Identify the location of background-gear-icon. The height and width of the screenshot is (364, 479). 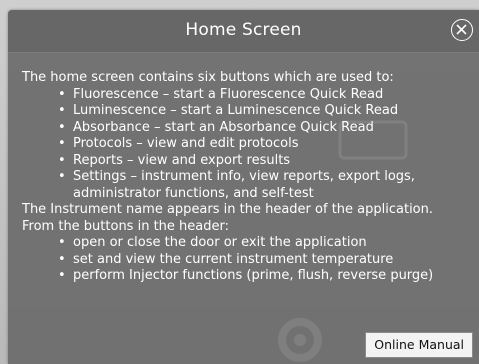
(300, 340).